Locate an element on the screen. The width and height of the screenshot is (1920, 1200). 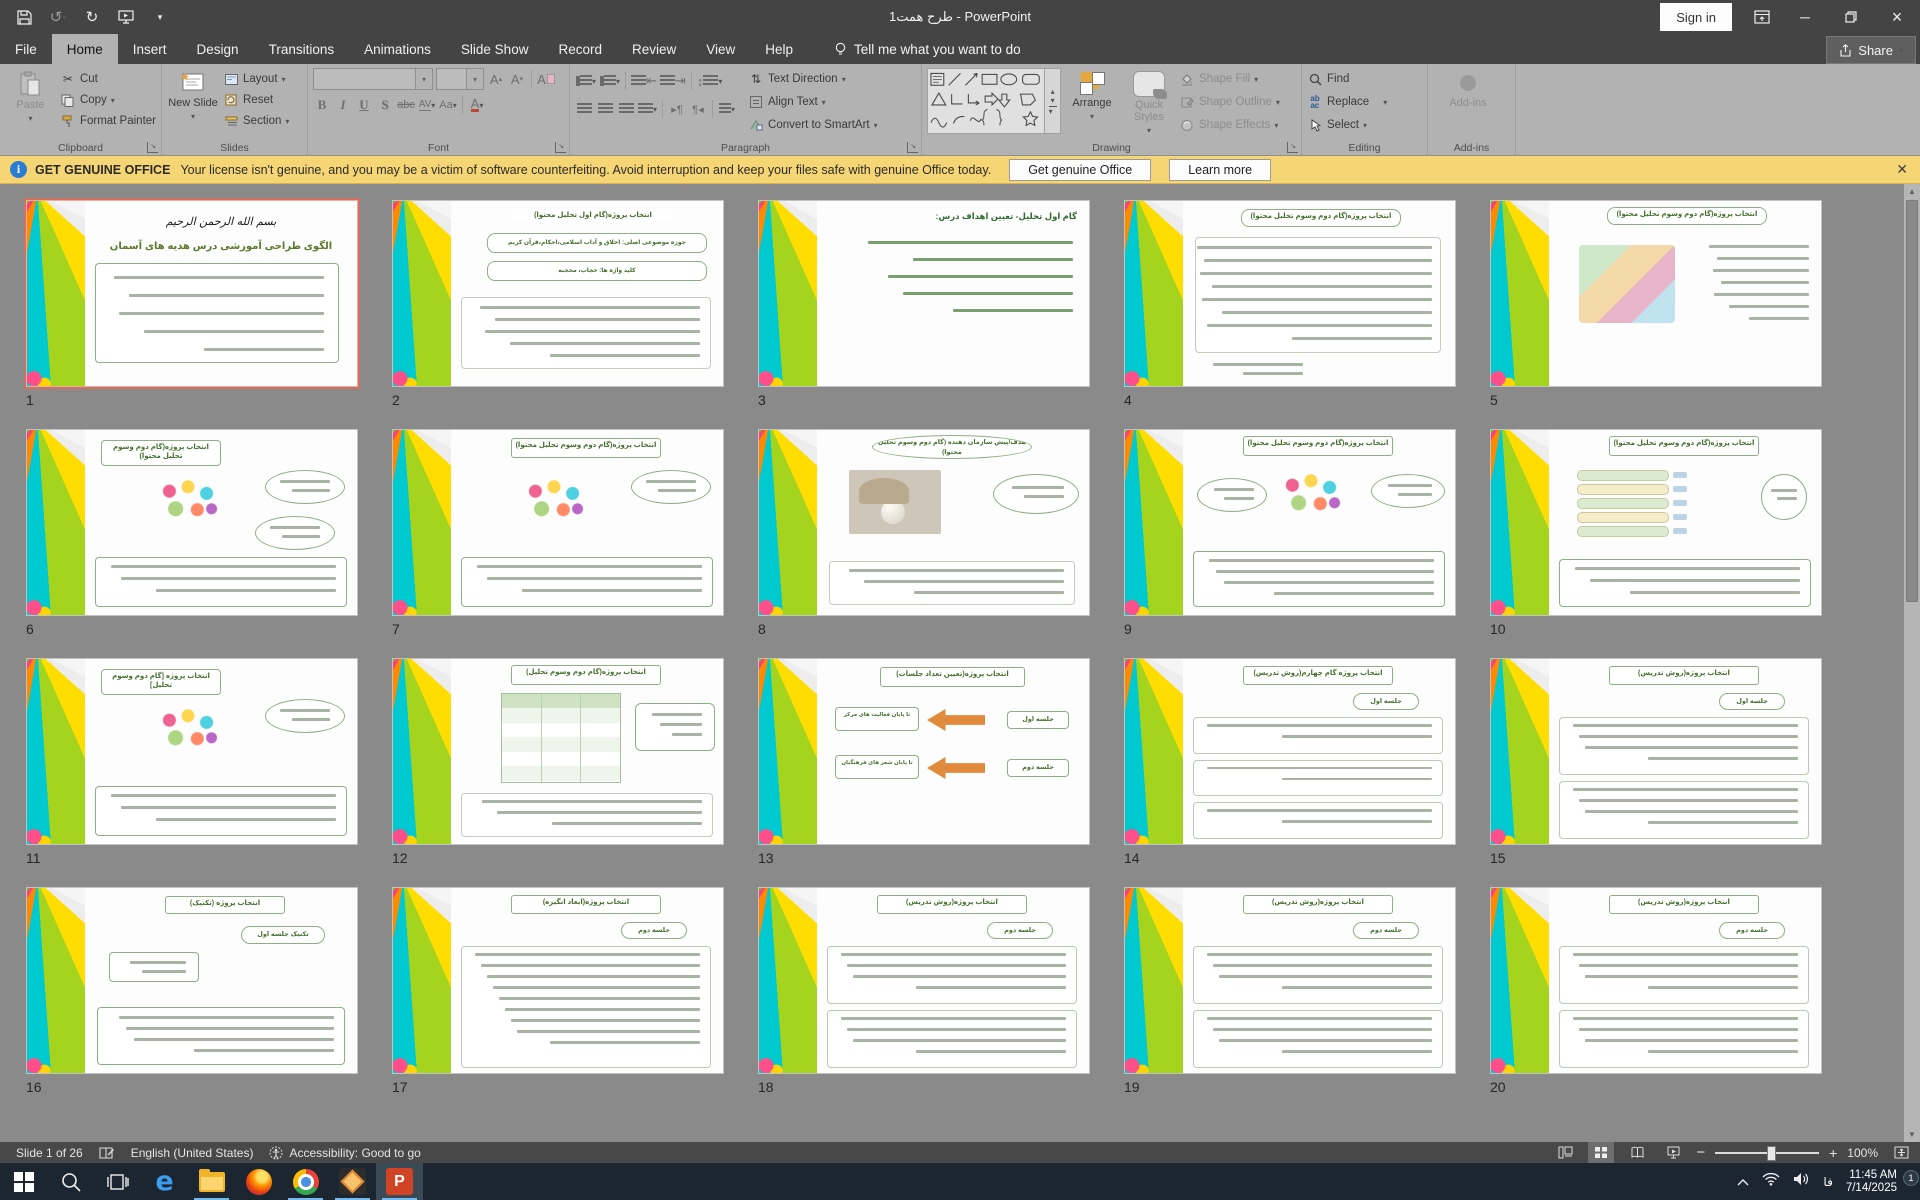
zoom-slider-handle is located at coordinates (1772, 1153).